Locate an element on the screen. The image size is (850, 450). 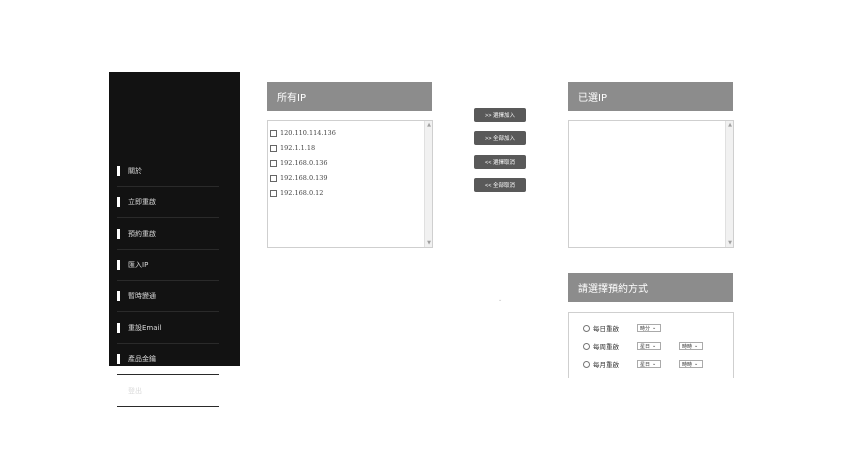
sidebar-item-label: 預約重啟 is located at coordinates (142, 233).